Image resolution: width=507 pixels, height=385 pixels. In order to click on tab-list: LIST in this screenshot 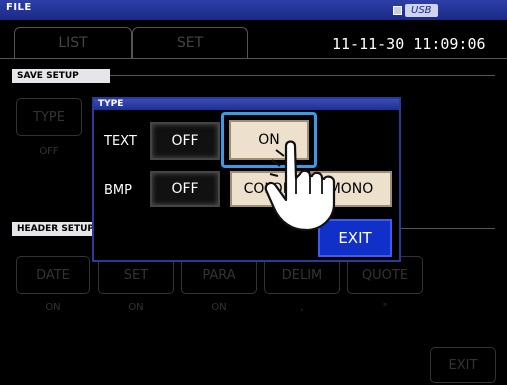, I will do `click(73, 42)`.